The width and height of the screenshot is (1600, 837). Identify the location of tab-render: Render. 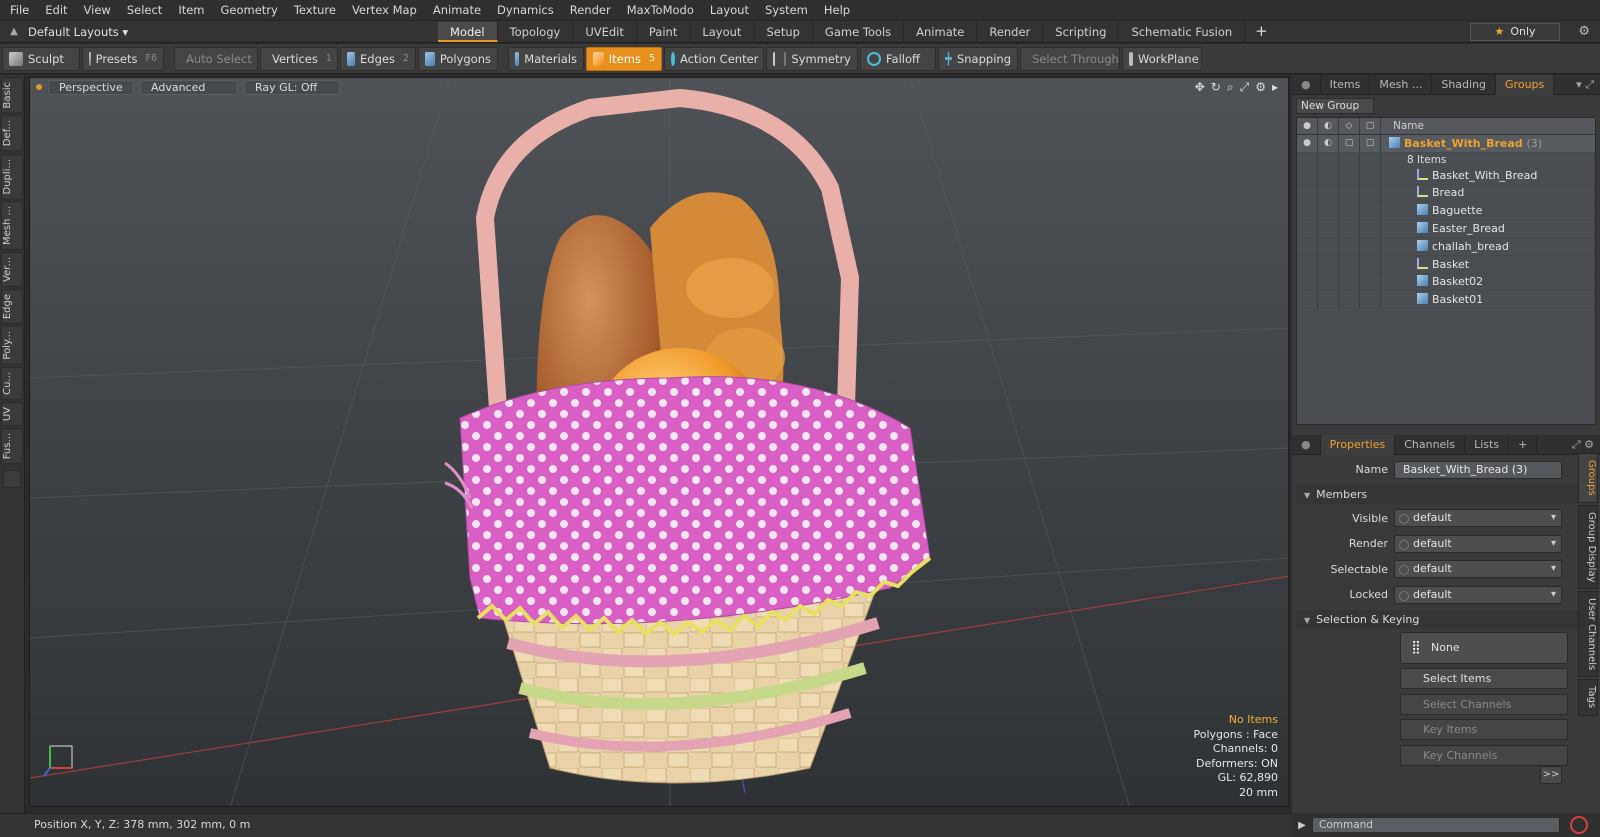
(1010, 31).